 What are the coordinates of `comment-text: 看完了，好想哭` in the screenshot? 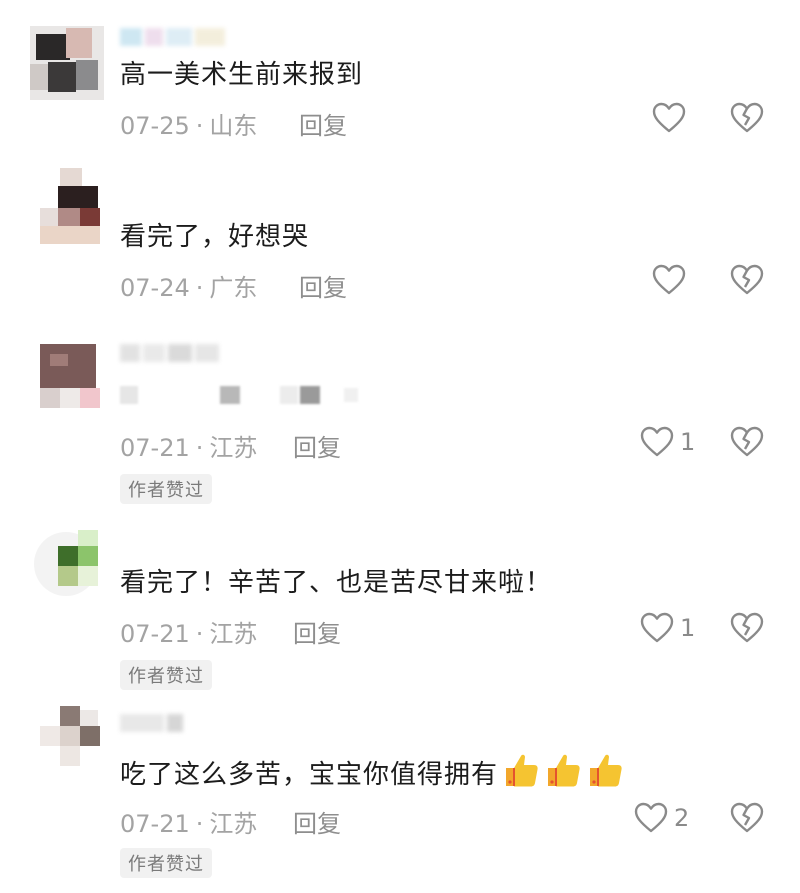 It's located at (215, 237).